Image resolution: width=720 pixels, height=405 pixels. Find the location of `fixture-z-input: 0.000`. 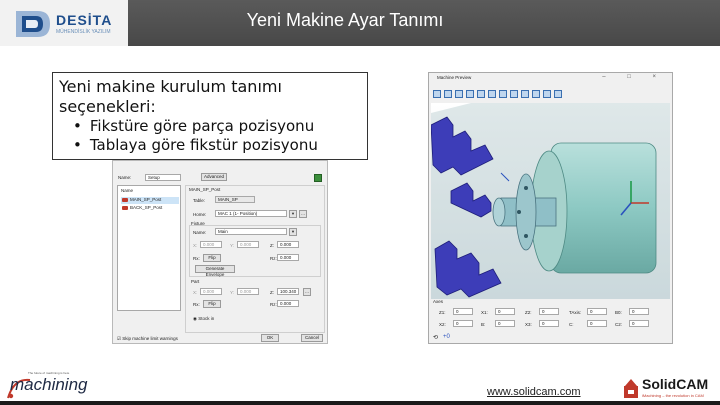

fixture-z-input: 0.000 is located at coordinates (288, 244).